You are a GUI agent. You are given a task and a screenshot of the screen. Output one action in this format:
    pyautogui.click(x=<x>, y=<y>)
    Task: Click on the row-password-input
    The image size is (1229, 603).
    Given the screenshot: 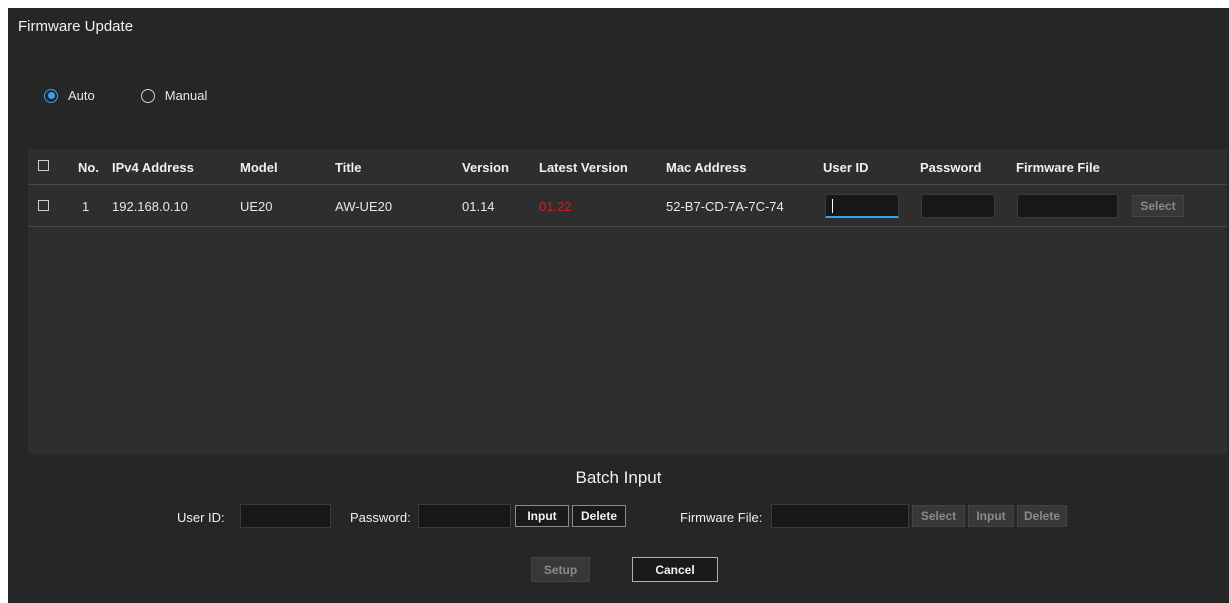 What is the action you would take?
    pyautogui.click(x=958, y=206)
    